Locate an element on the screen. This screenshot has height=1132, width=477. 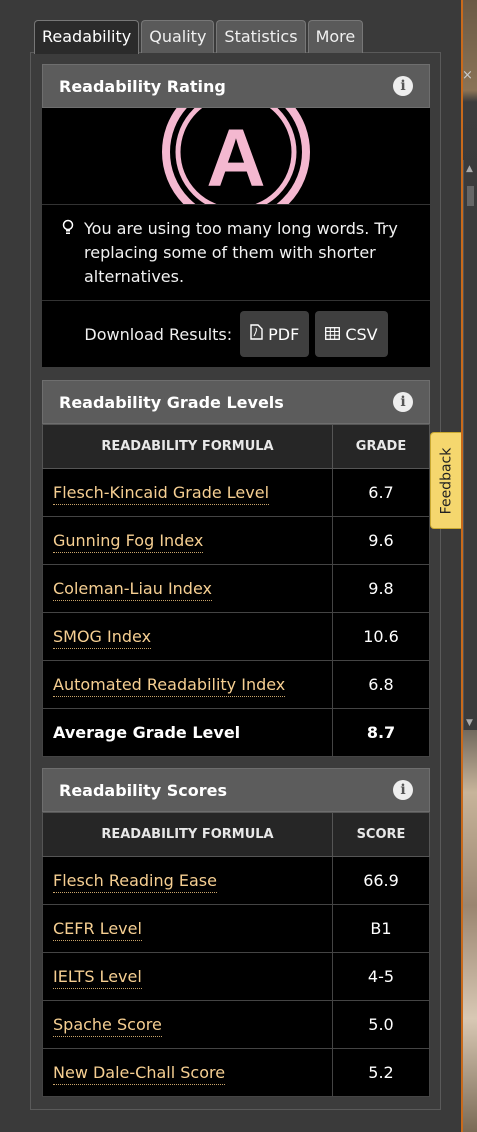
grade-value: 6.8 is located at coordinates (381, 684).